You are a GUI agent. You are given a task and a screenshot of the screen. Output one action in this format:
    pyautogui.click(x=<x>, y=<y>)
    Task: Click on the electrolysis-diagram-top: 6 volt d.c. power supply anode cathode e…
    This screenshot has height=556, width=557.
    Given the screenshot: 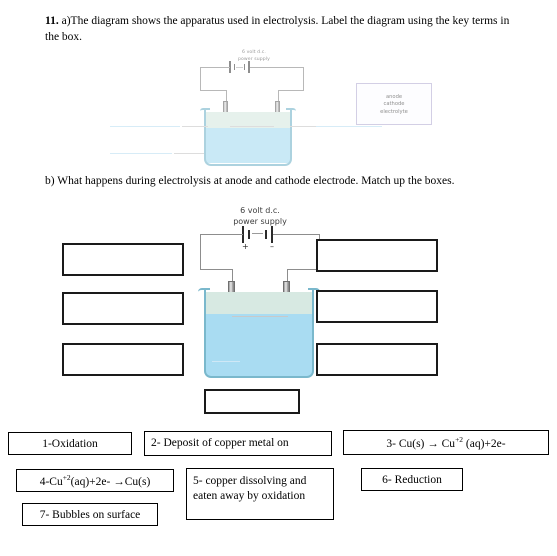 What is the action you would take?
    pyautogui.click(x=278, y=109)
    